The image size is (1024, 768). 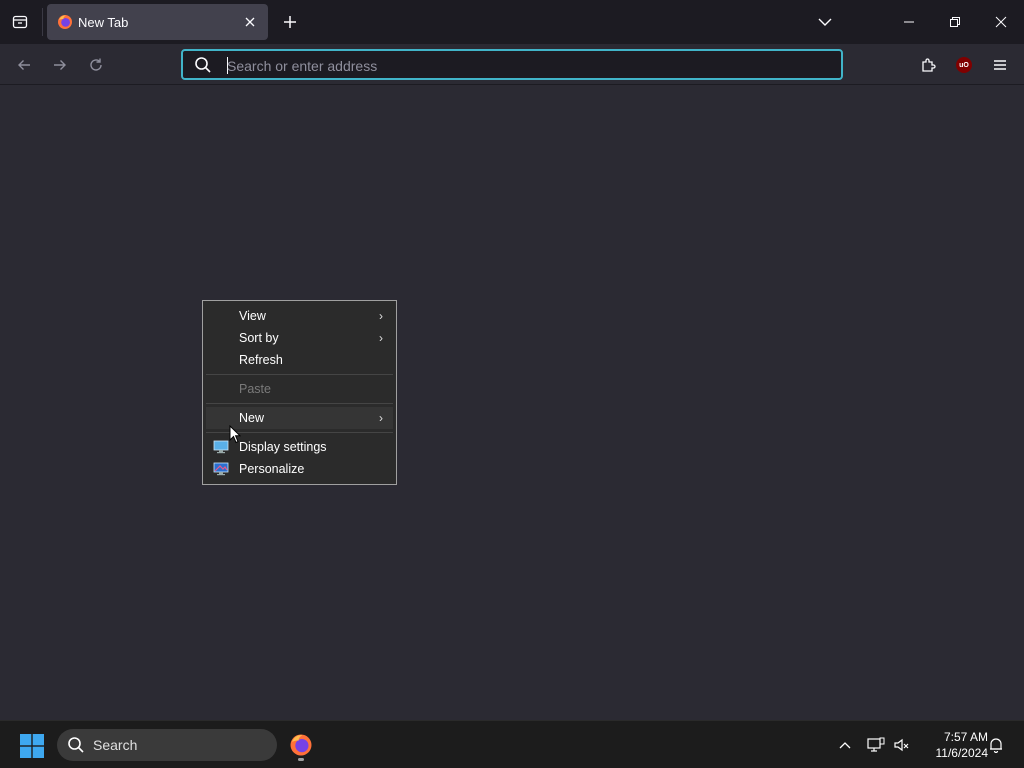 I want to click on menu-item-view: View ›, so click(x=299, y=316).